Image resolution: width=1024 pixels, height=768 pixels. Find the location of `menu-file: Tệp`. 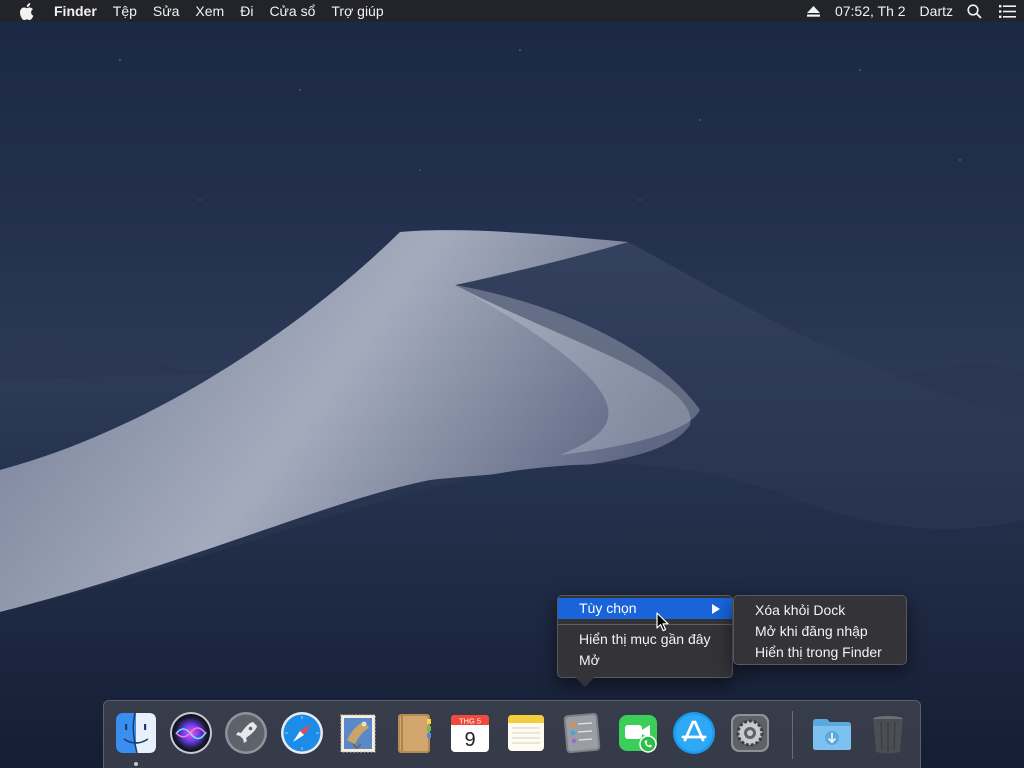

menu-file: Tệp is located at coordinates (125, 11).